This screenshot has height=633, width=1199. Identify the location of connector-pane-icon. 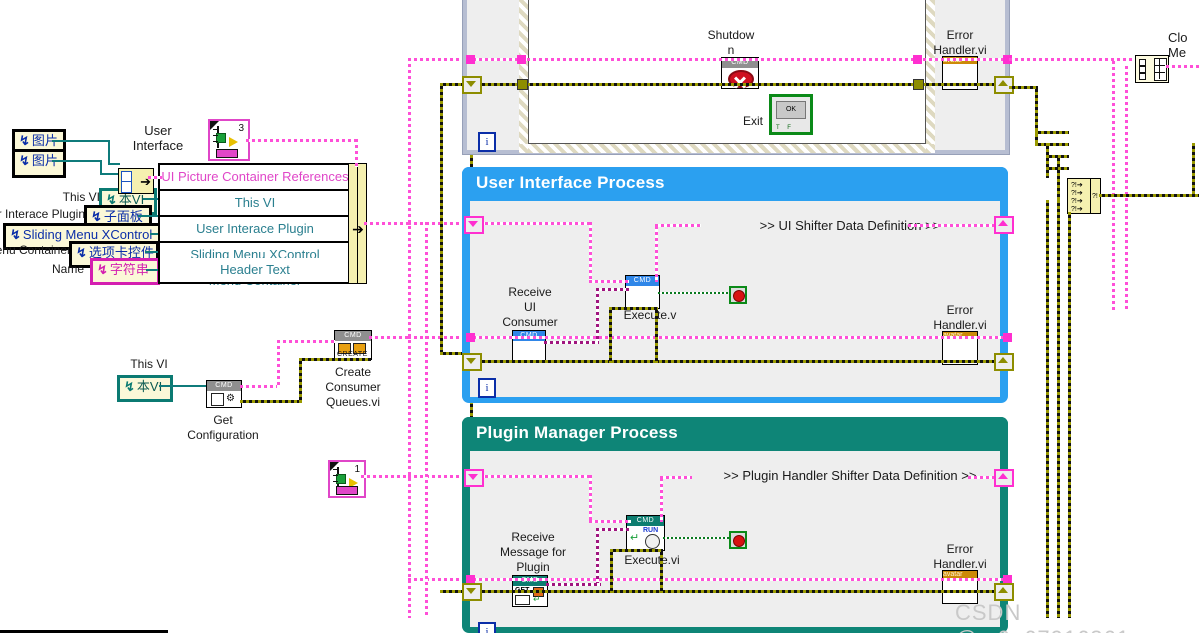
(347, 490).